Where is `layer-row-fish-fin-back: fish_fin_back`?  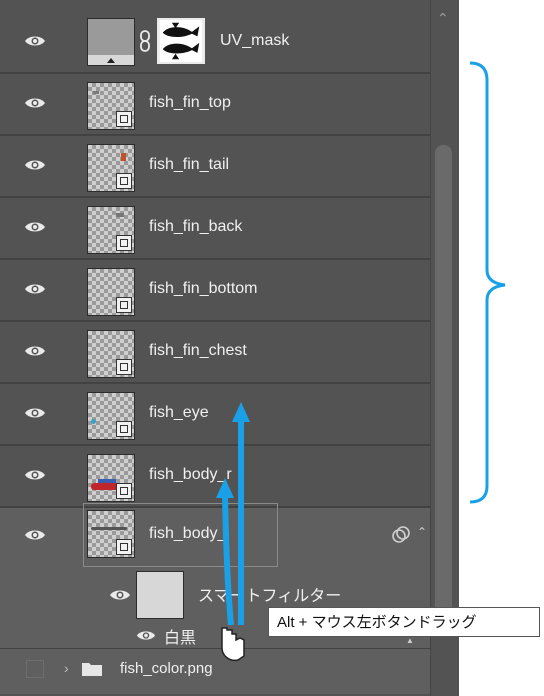
layer-row-fish-fin-back: fish_fin_back is located at coordinates (215, 229).